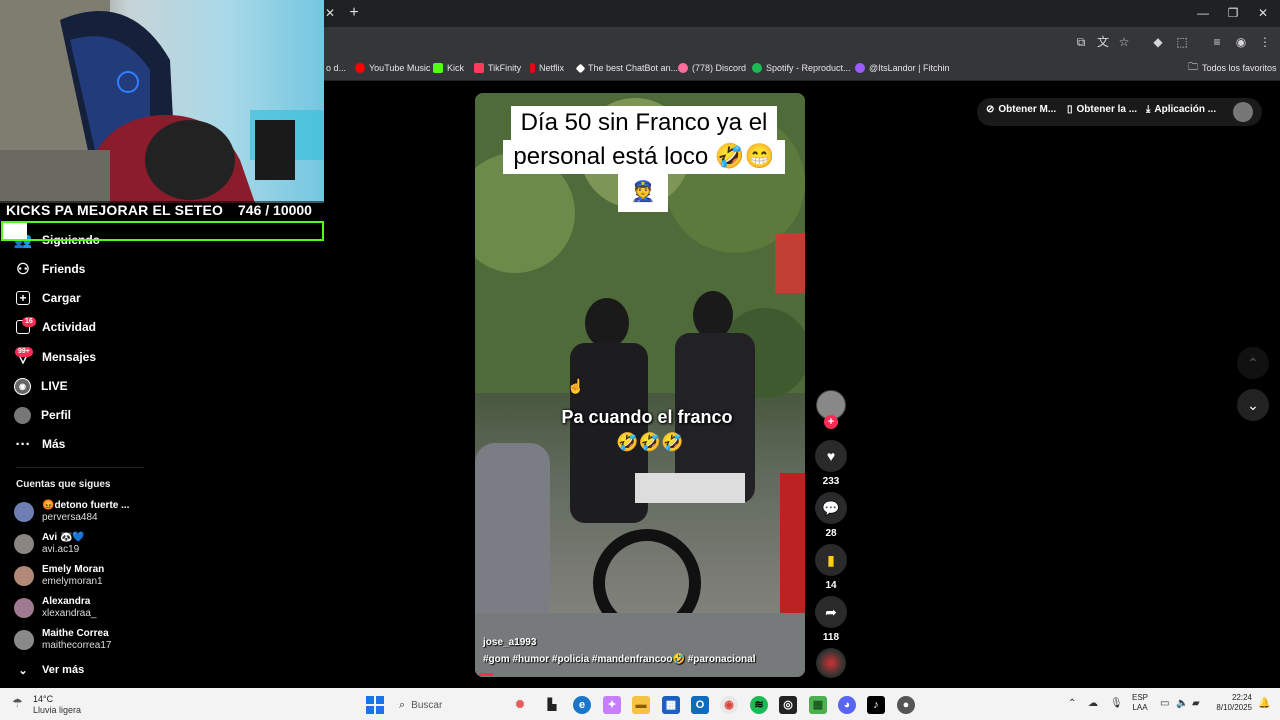 The height and width of the screenshot is (720, 1280). I want to click on see-more-label: Ver más, so click(63, 670).